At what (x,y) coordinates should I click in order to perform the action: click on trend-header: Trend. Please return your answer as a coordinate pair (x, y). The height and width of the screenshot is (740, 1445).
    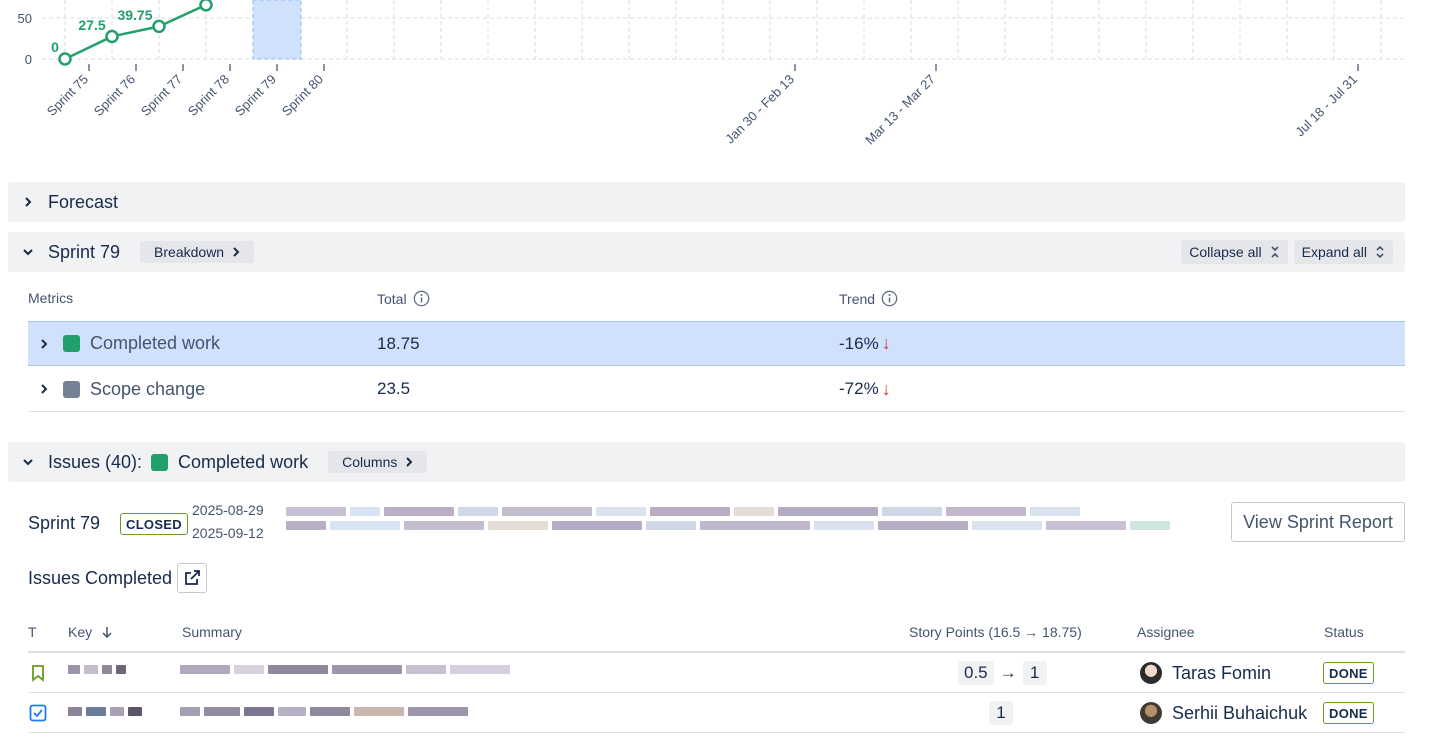
    Looking at the image, I should click on (868, 298).